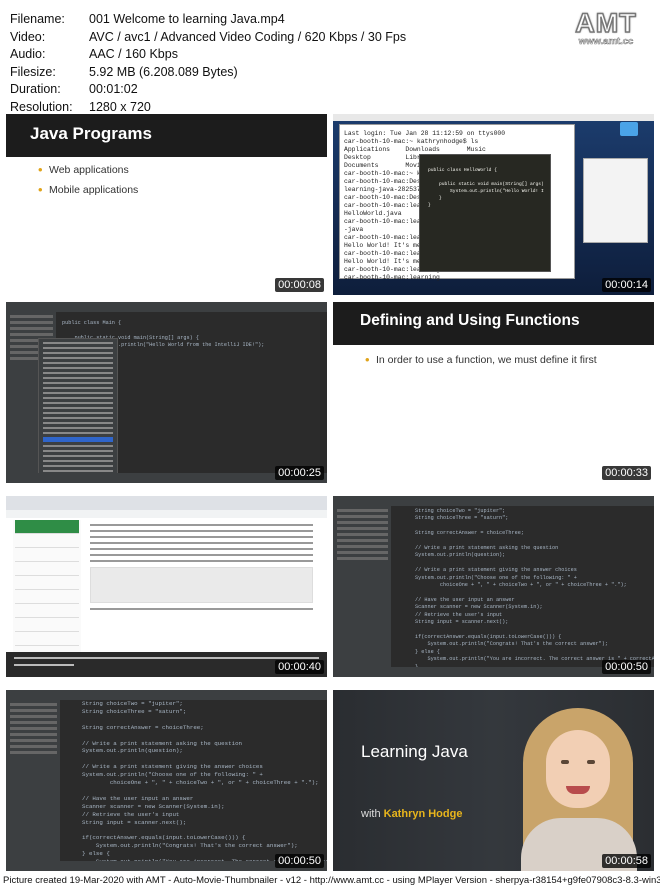 The width and height of the screenshot is (660, 890). What do you see at coordinates (414, 751) in the screenshot?
I see `course-title: Learning Java` at bounding box center [414, 751].